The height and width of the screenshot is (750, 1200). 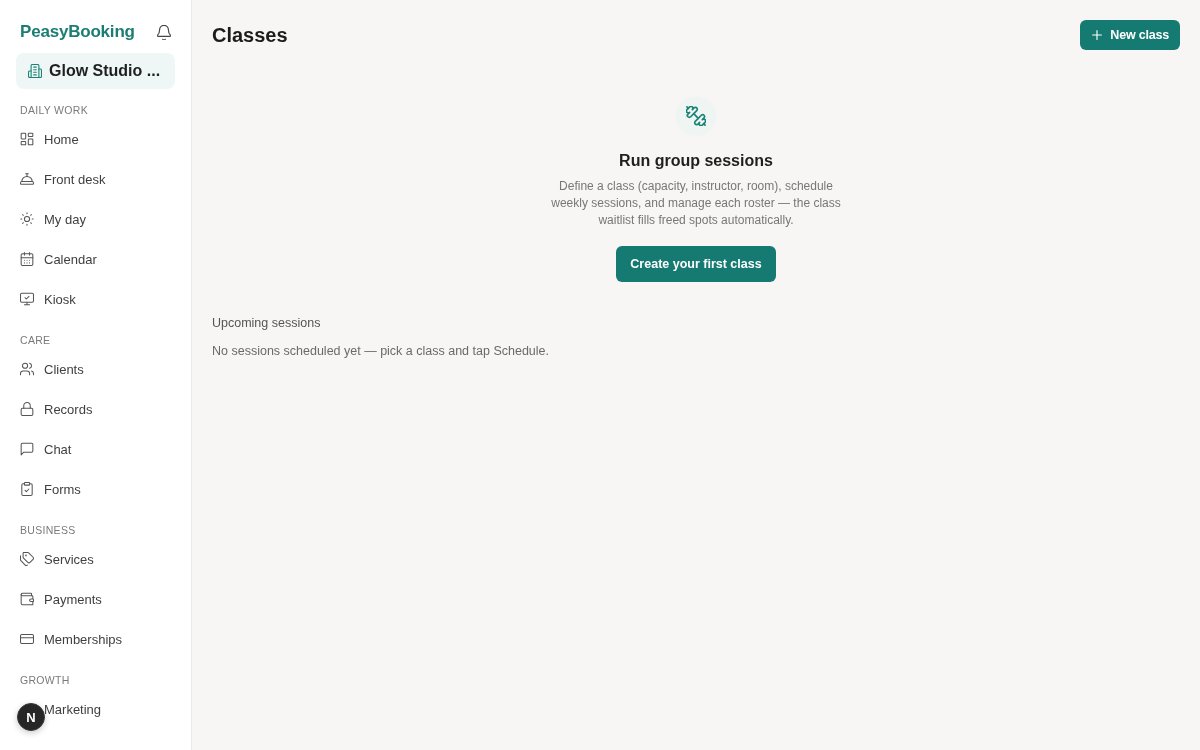 I want to click on nav-item: Kiosk, so click(x=95, y=299).